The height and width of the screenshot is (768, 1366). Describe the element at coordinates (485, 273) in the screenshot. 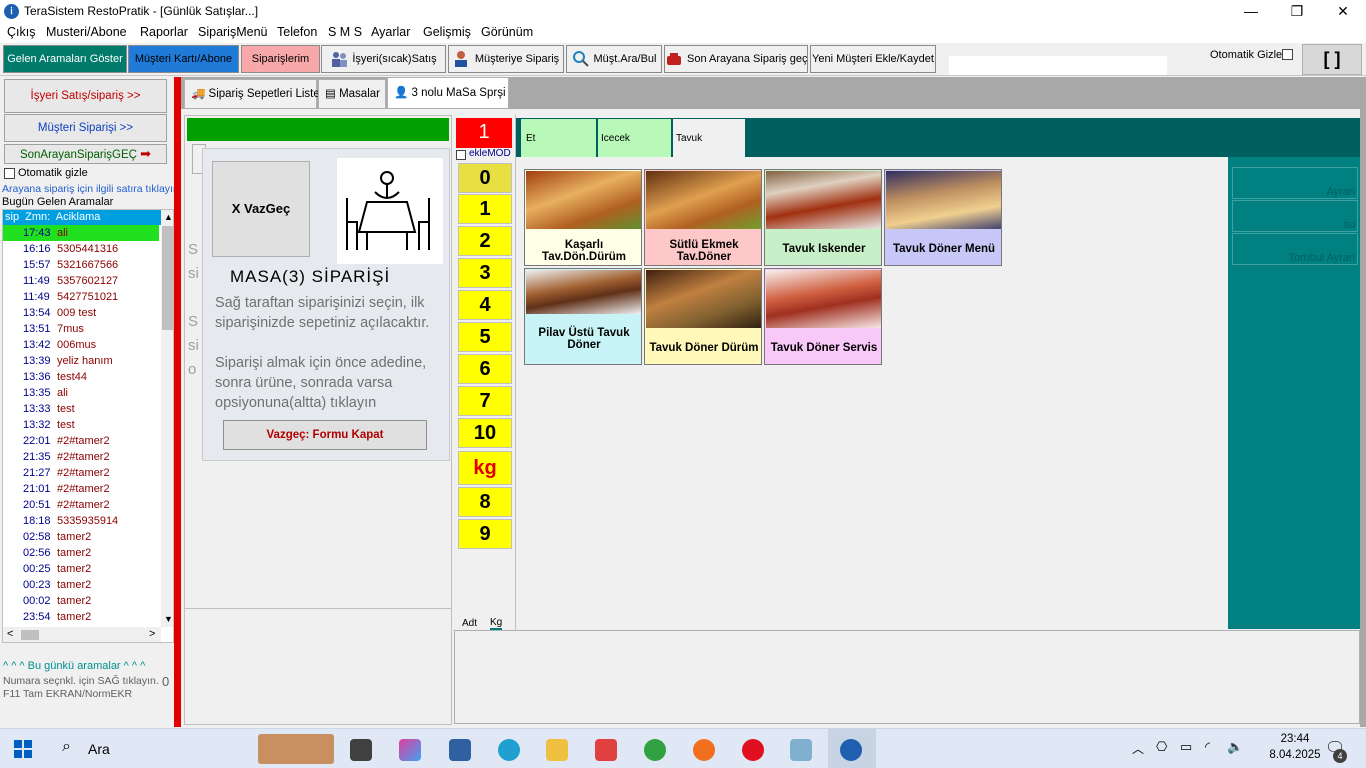

I see `number-key-3: 3` at that location.